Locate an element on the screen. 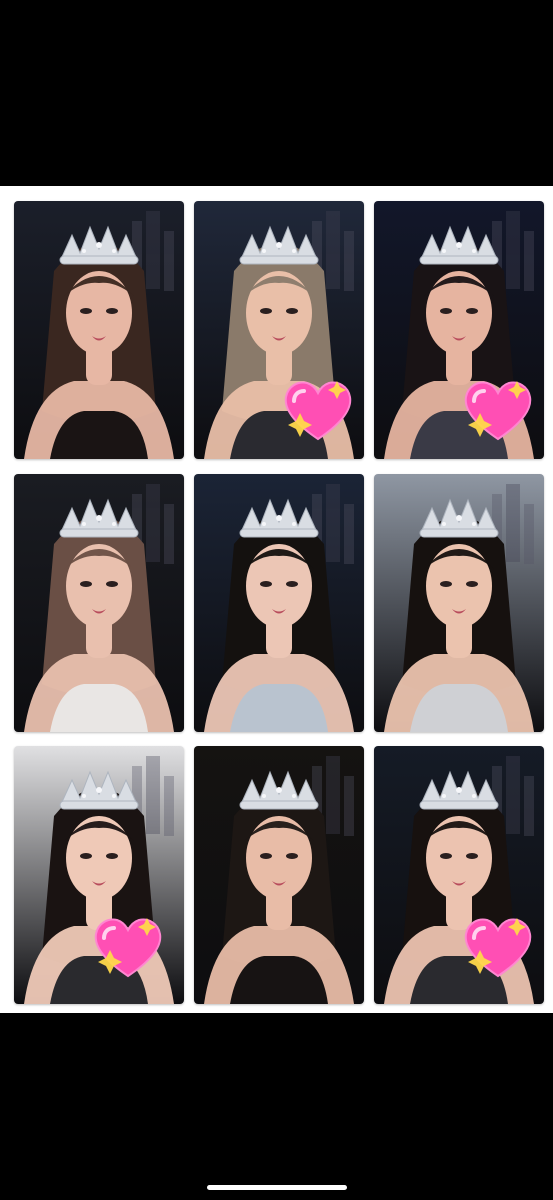 The image size is (553, 1200). home-indicator is located at coordinates (276, 1187).